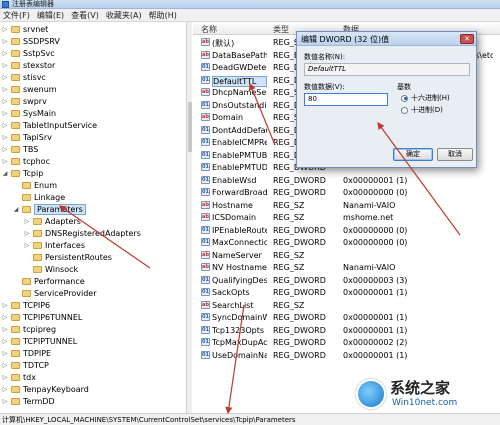 The width and height of the screenshot is (500, 425). What do you see at coordinates (16, 15) in the screenshot?
I see `menu-file: 文件(F)` at bounding box center [16, 15].